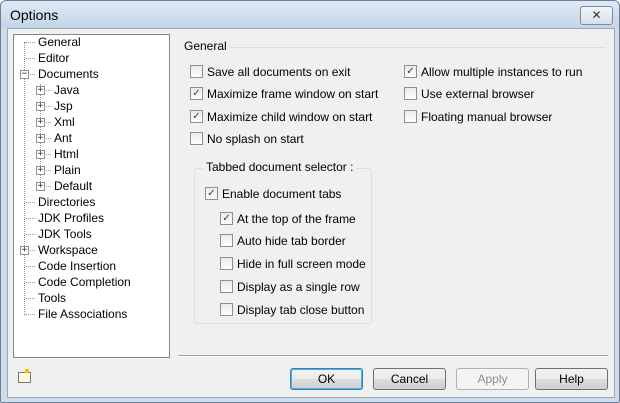  Describe the element at coordinates (293, 94) in the screenshot. I see `checkbox-label: Maximize frame window on start` at that location.